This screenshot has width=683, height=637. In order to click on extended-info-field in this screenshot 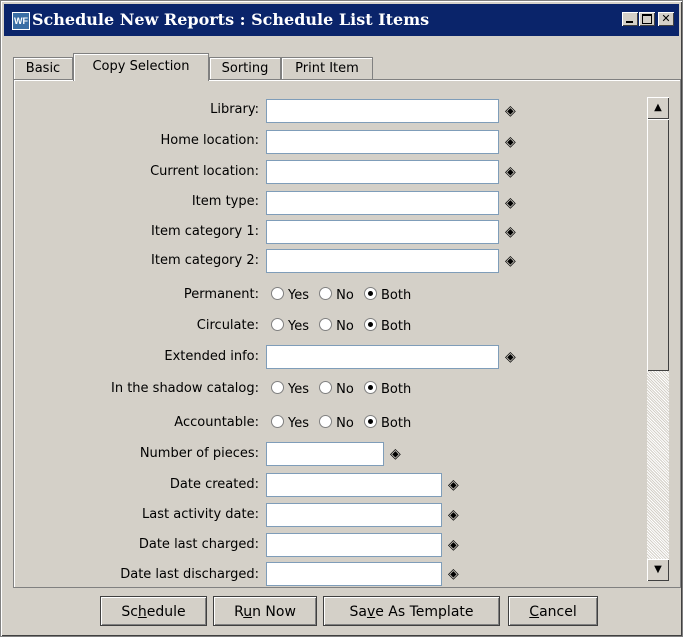, I will do `click(382, 357)`.